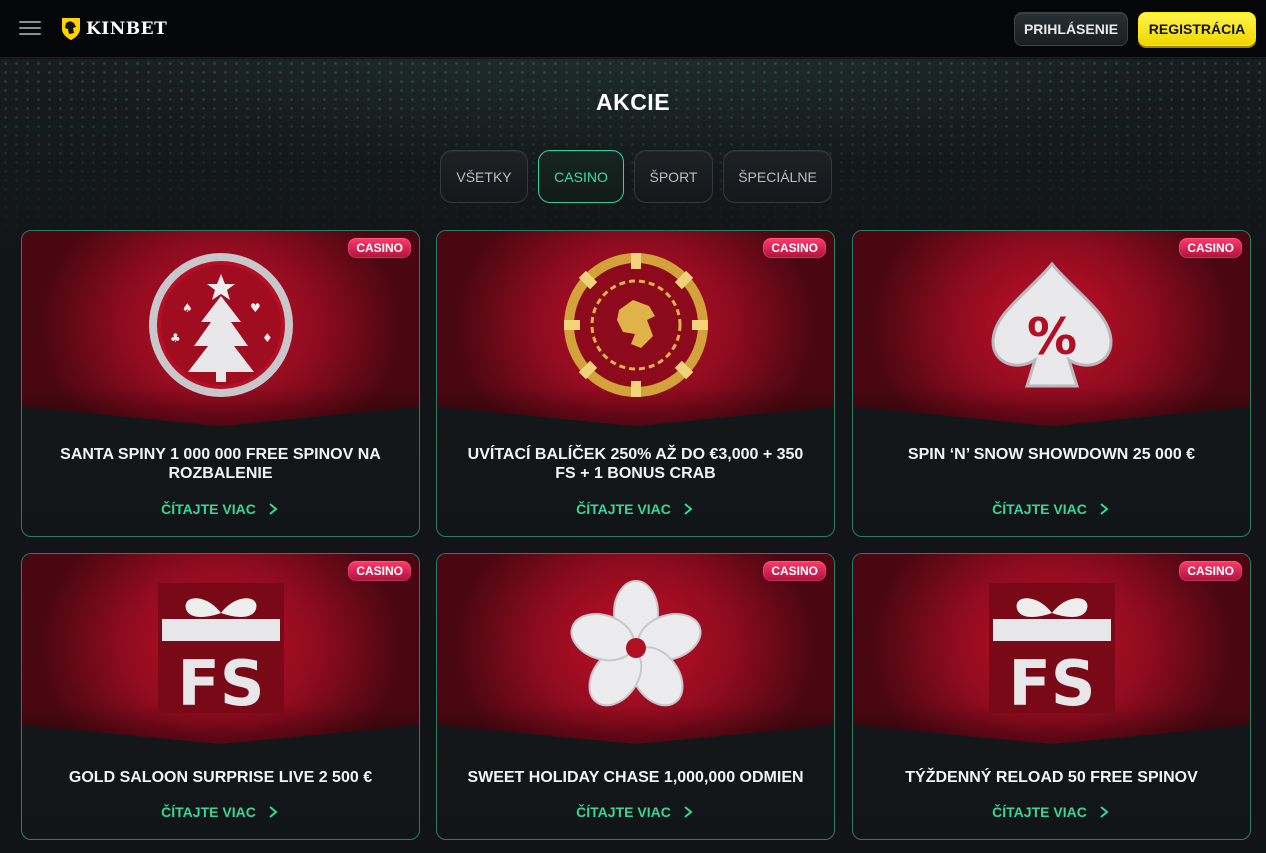 The image size is (1266, 853). I want to click on brand-logo: KINBET, so click(113, 29).